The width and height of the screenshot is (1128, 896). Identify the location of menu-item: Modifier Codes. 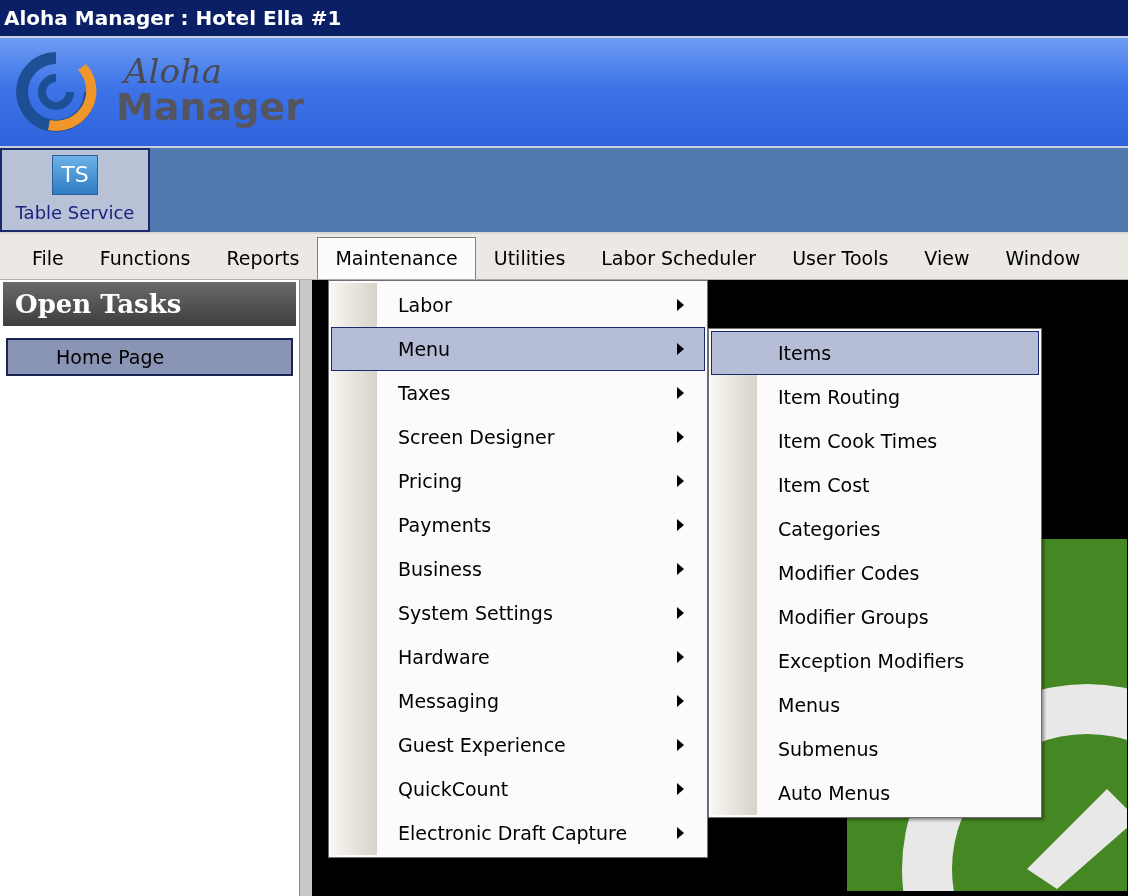
(875, 573).